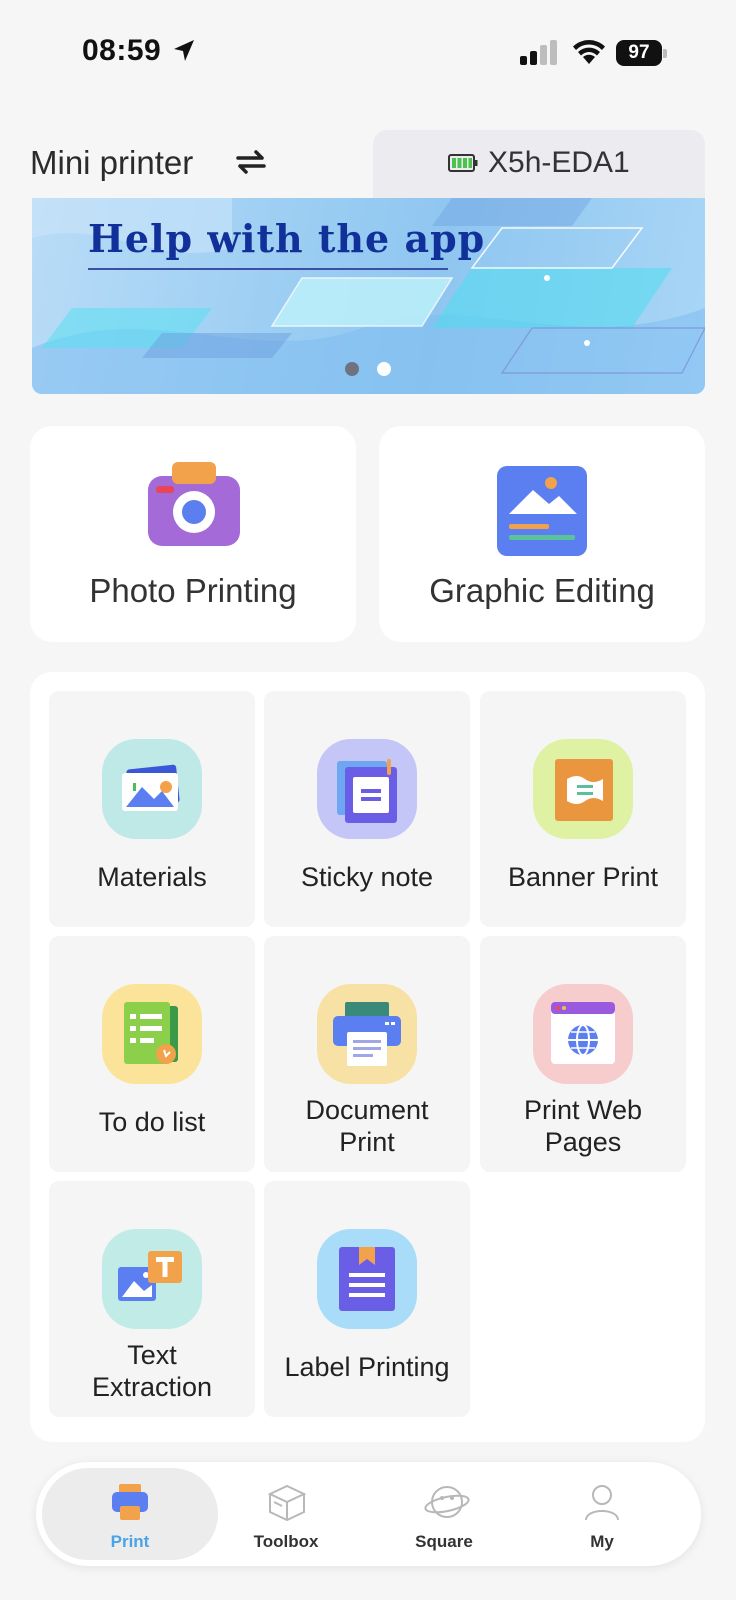  I want to click on banner-icon, so click(583, 789).